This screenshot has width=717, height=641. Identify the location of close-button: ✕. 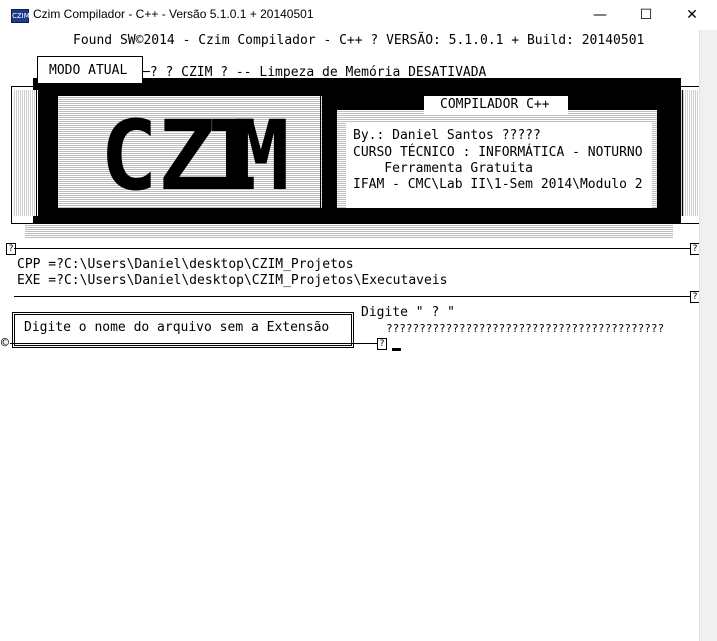
(692, 15).